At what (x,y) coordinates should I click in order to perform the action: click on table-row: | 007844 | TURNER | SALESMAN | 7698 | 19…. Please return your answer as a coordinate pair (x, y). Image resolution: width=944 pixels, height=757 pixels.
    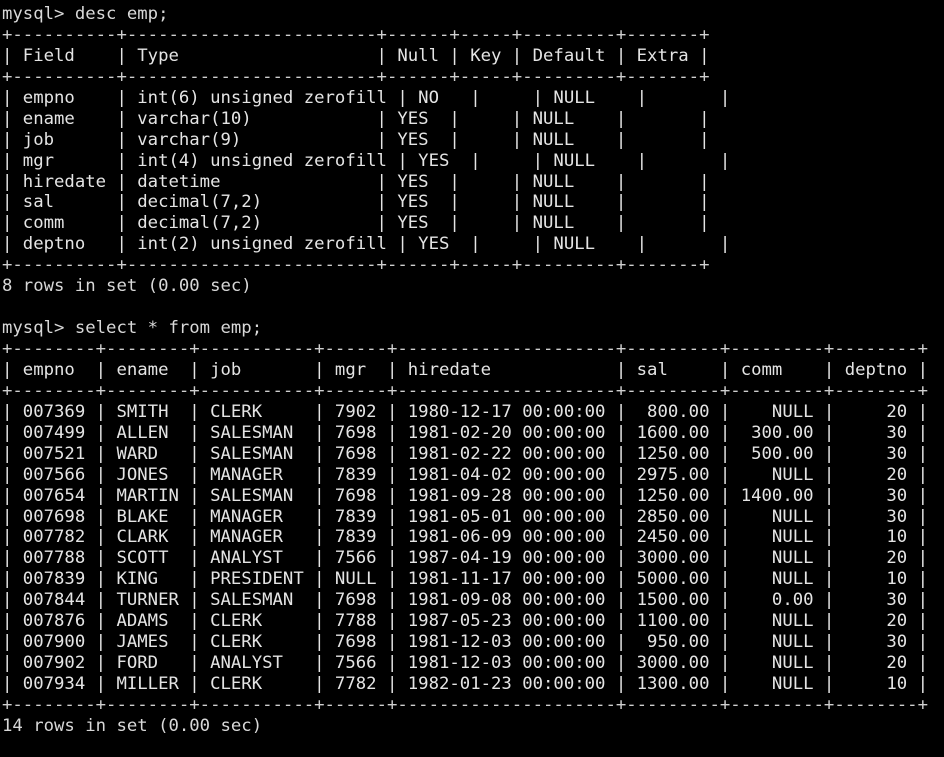
    Looking at the image, I should click on (465, 600).